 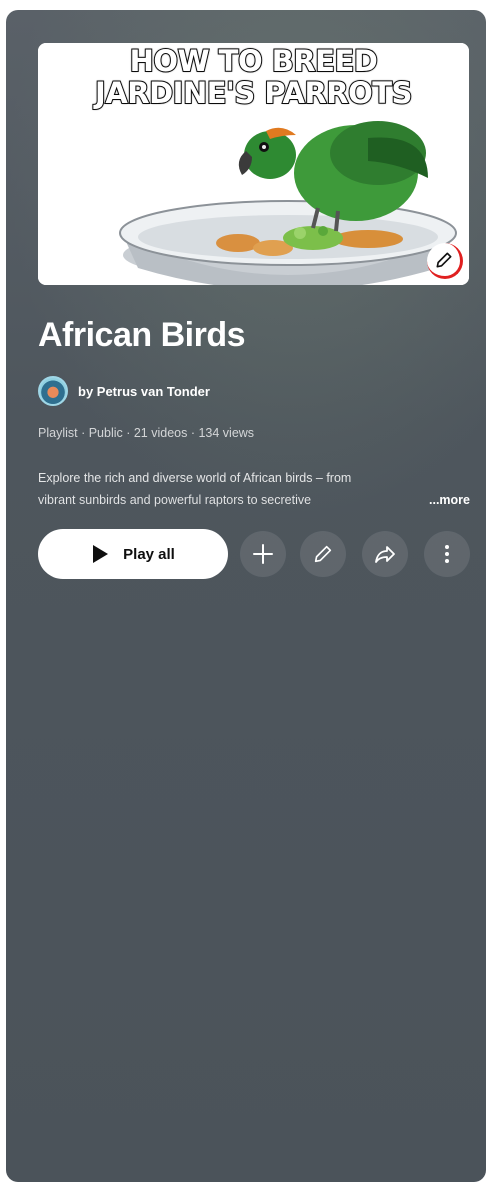 What do you see at coordinates (149, 554) in the screenshot?
I see `play-all-label: Play all` at bounding box center [149, 554].